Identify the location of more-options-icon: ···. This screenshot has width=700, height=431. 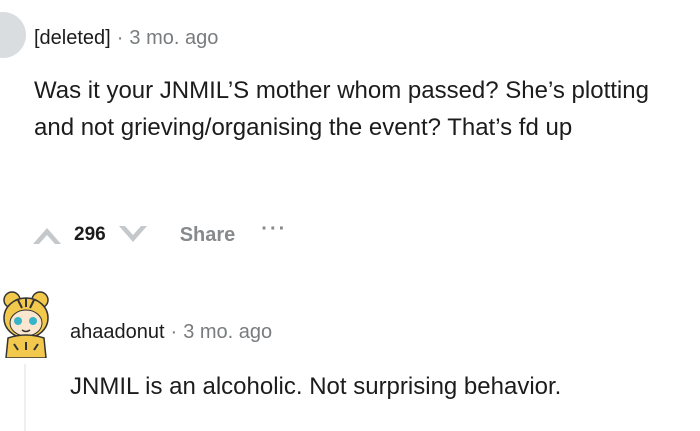
(274, 229).